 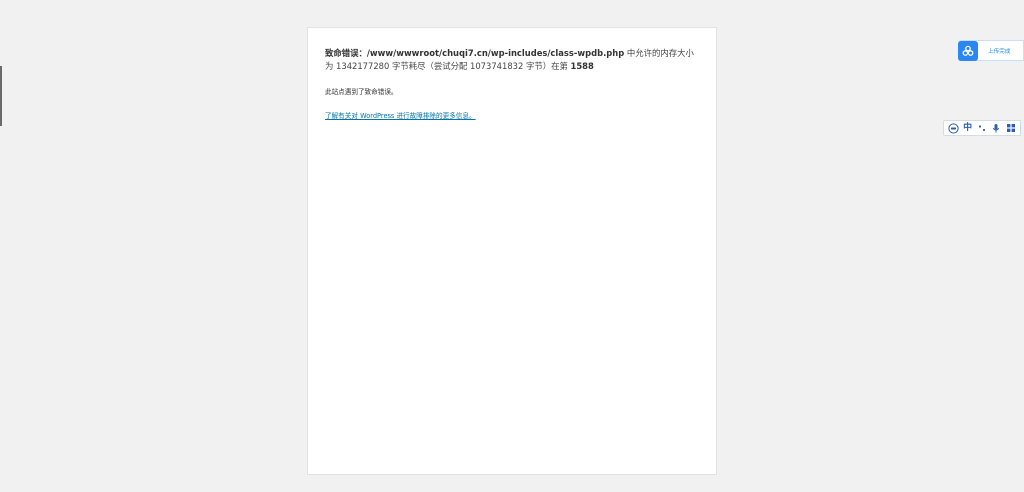 What do you see at coordinates (582, 66) in the screenshot?
I see `error-line-number: 1588` at bounding box center [582, 66].